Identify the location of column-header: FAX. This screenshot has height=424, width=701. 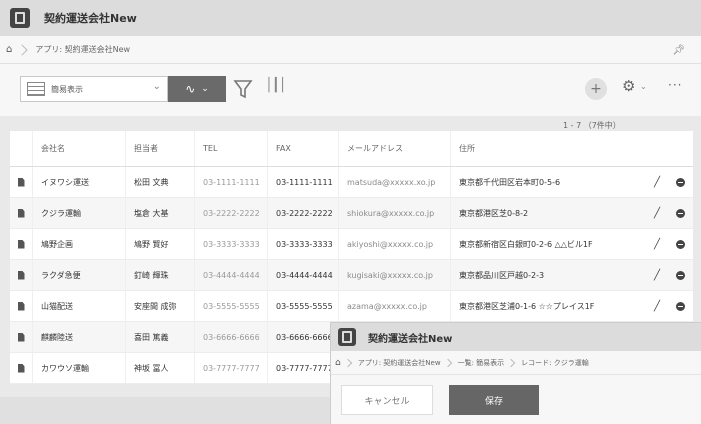
(302, 148).